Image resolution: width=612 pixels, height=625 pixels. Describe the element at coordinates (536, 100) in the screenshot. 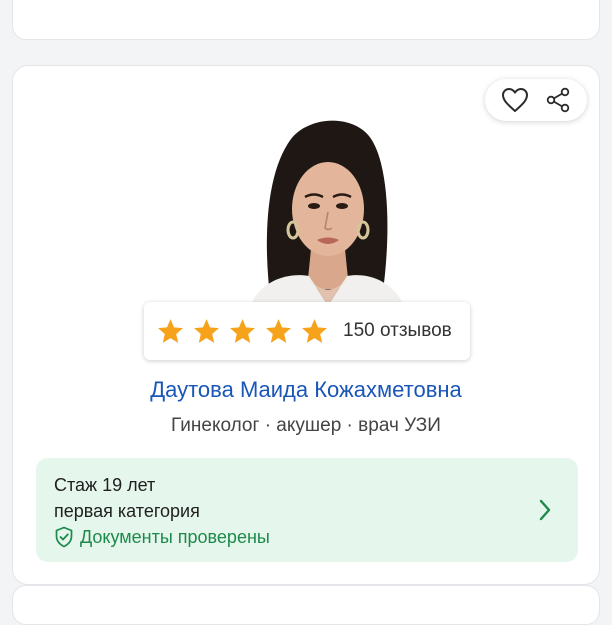

I see `card-actions` at that location.